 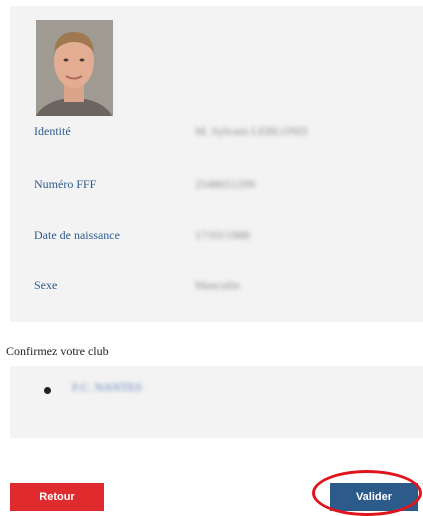 What do you see at coordinates (107, 387) in the screenshot?
I see `club-option-label: F.C. NANTES` at bounding box center [107, 387].